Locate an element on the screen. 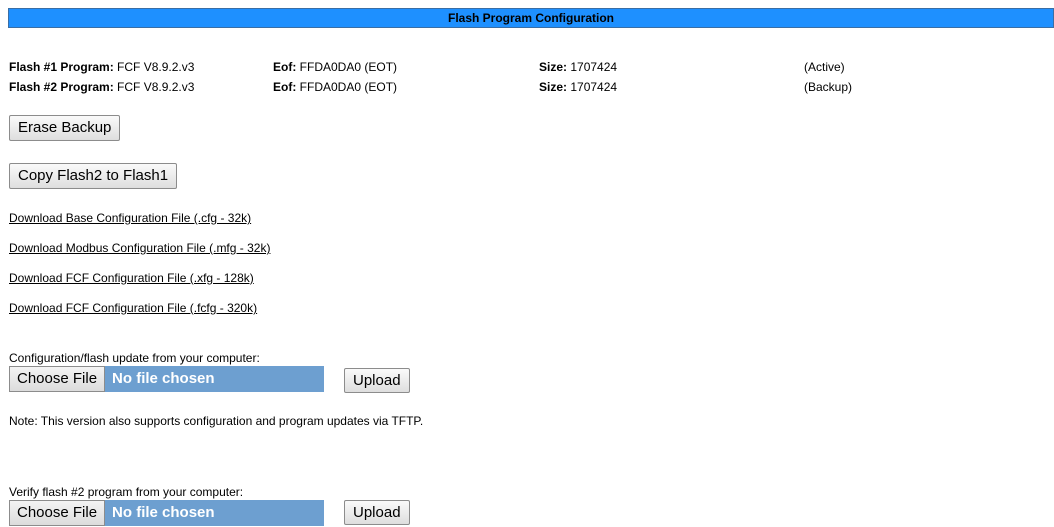 This screenshot has height=527, width=1054. flash2-status: (Backup) is located at coordinates (828, 87).